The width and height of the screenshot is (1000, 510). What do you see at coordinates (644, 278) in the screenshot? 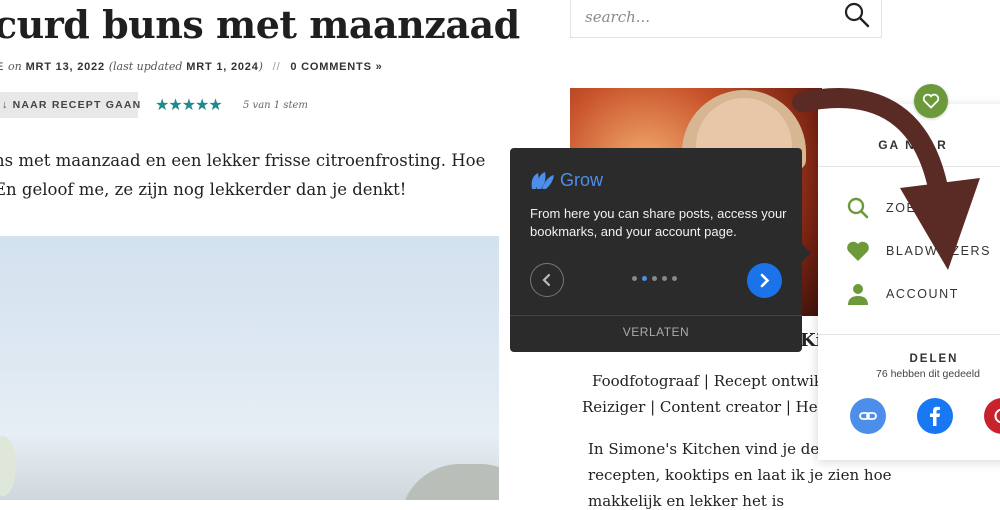
I see `carousel-dot-active` at bounding box center [644, 278].